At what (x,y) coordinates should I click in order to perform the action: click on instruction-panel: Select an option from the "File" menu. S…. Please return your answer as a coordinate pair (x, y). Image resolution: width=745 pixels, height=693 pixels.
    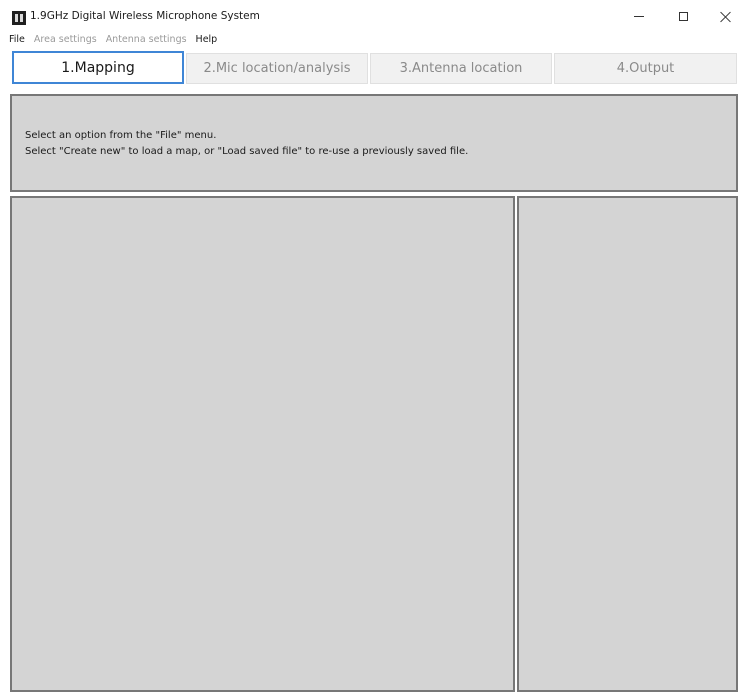
    Looking at the image, I should click on (374, 143).